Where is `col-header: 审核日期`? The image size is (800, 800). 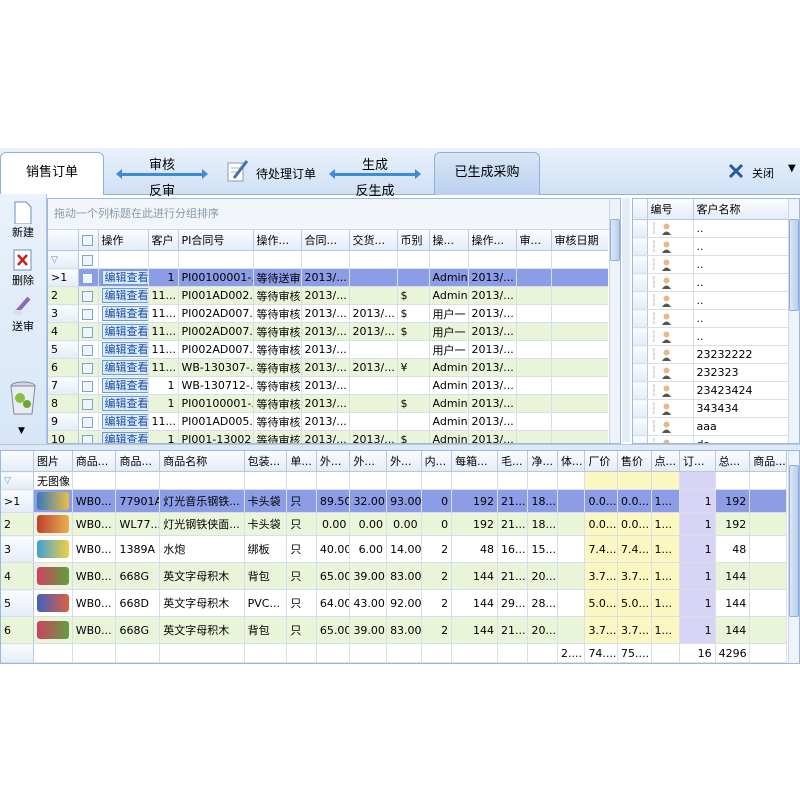
col-header: 审核日期 is located at coordinates (579, 240).